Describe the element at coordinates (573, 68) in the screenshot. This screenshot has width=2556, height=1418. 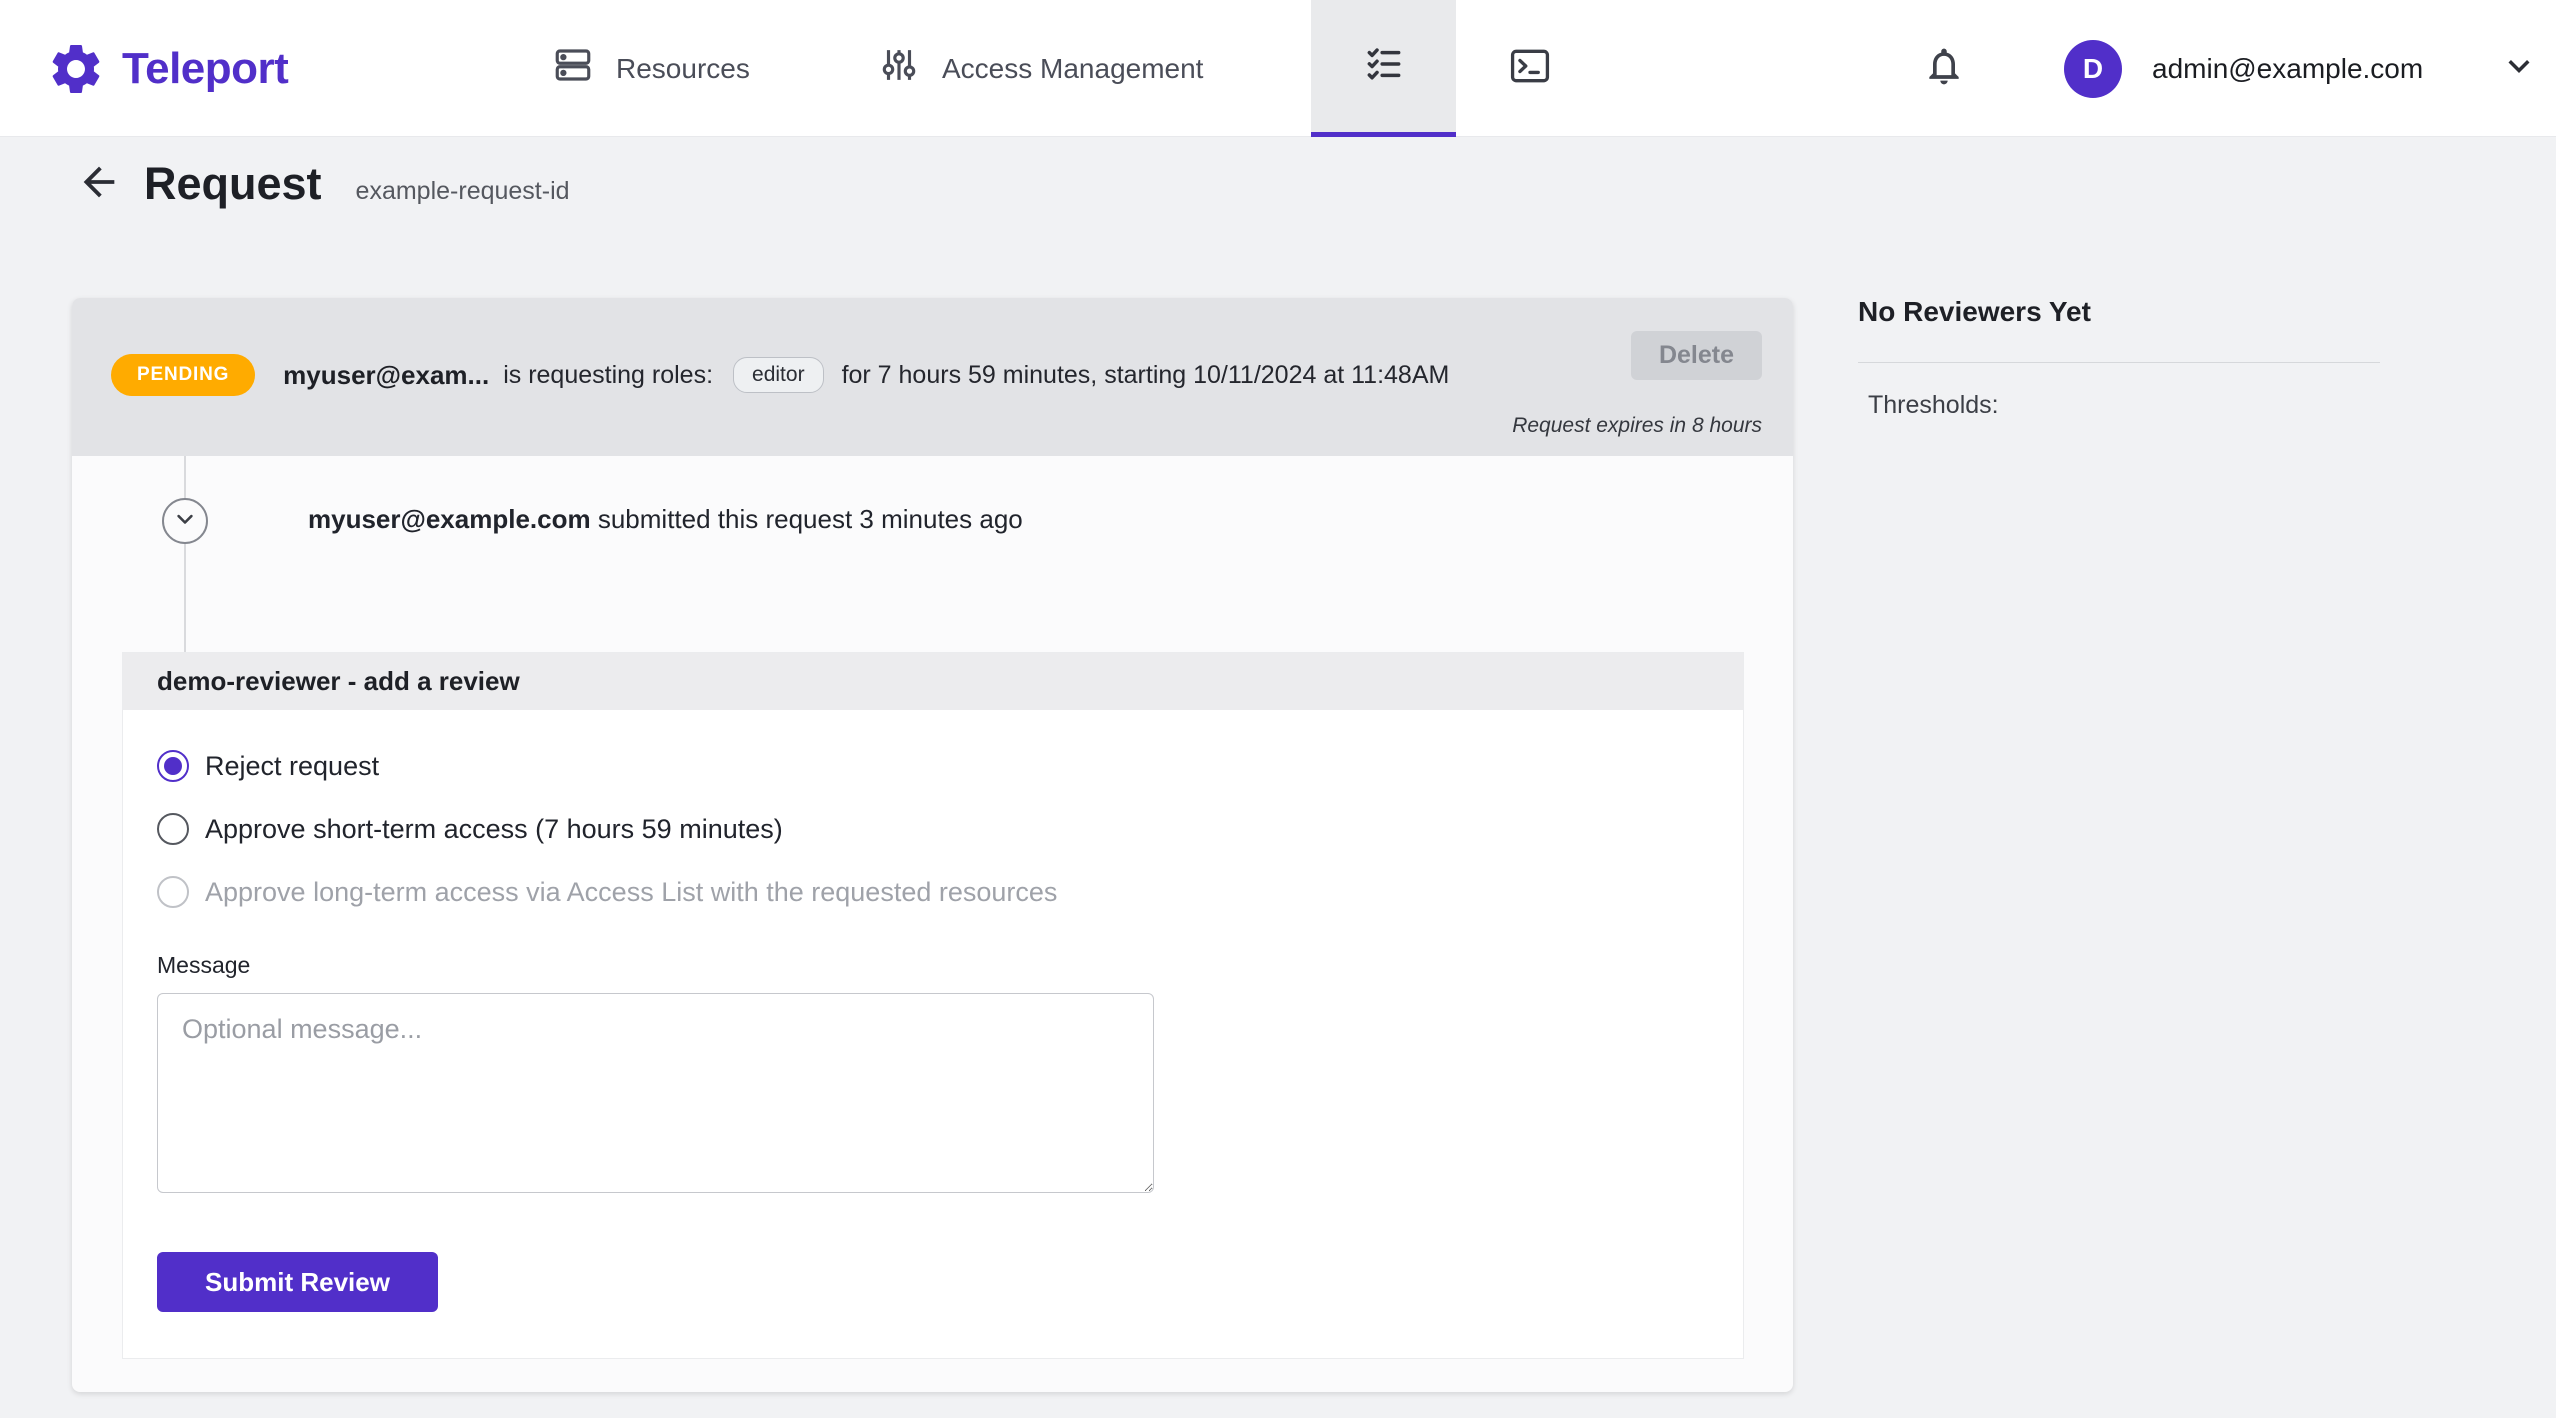
I see `resources-icon` at that location.